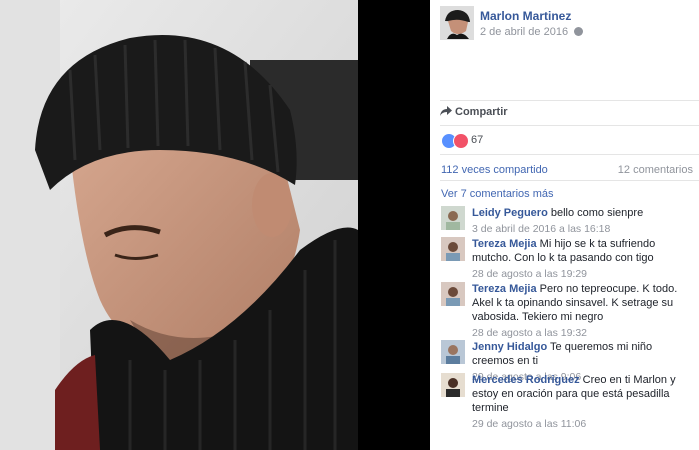 The width and height of the screenshot is (699, 450). Describe the element at coordinates (581, 424) in the screenshot. I see `comment-time: 29 de agosto a las 11:06` at that location.